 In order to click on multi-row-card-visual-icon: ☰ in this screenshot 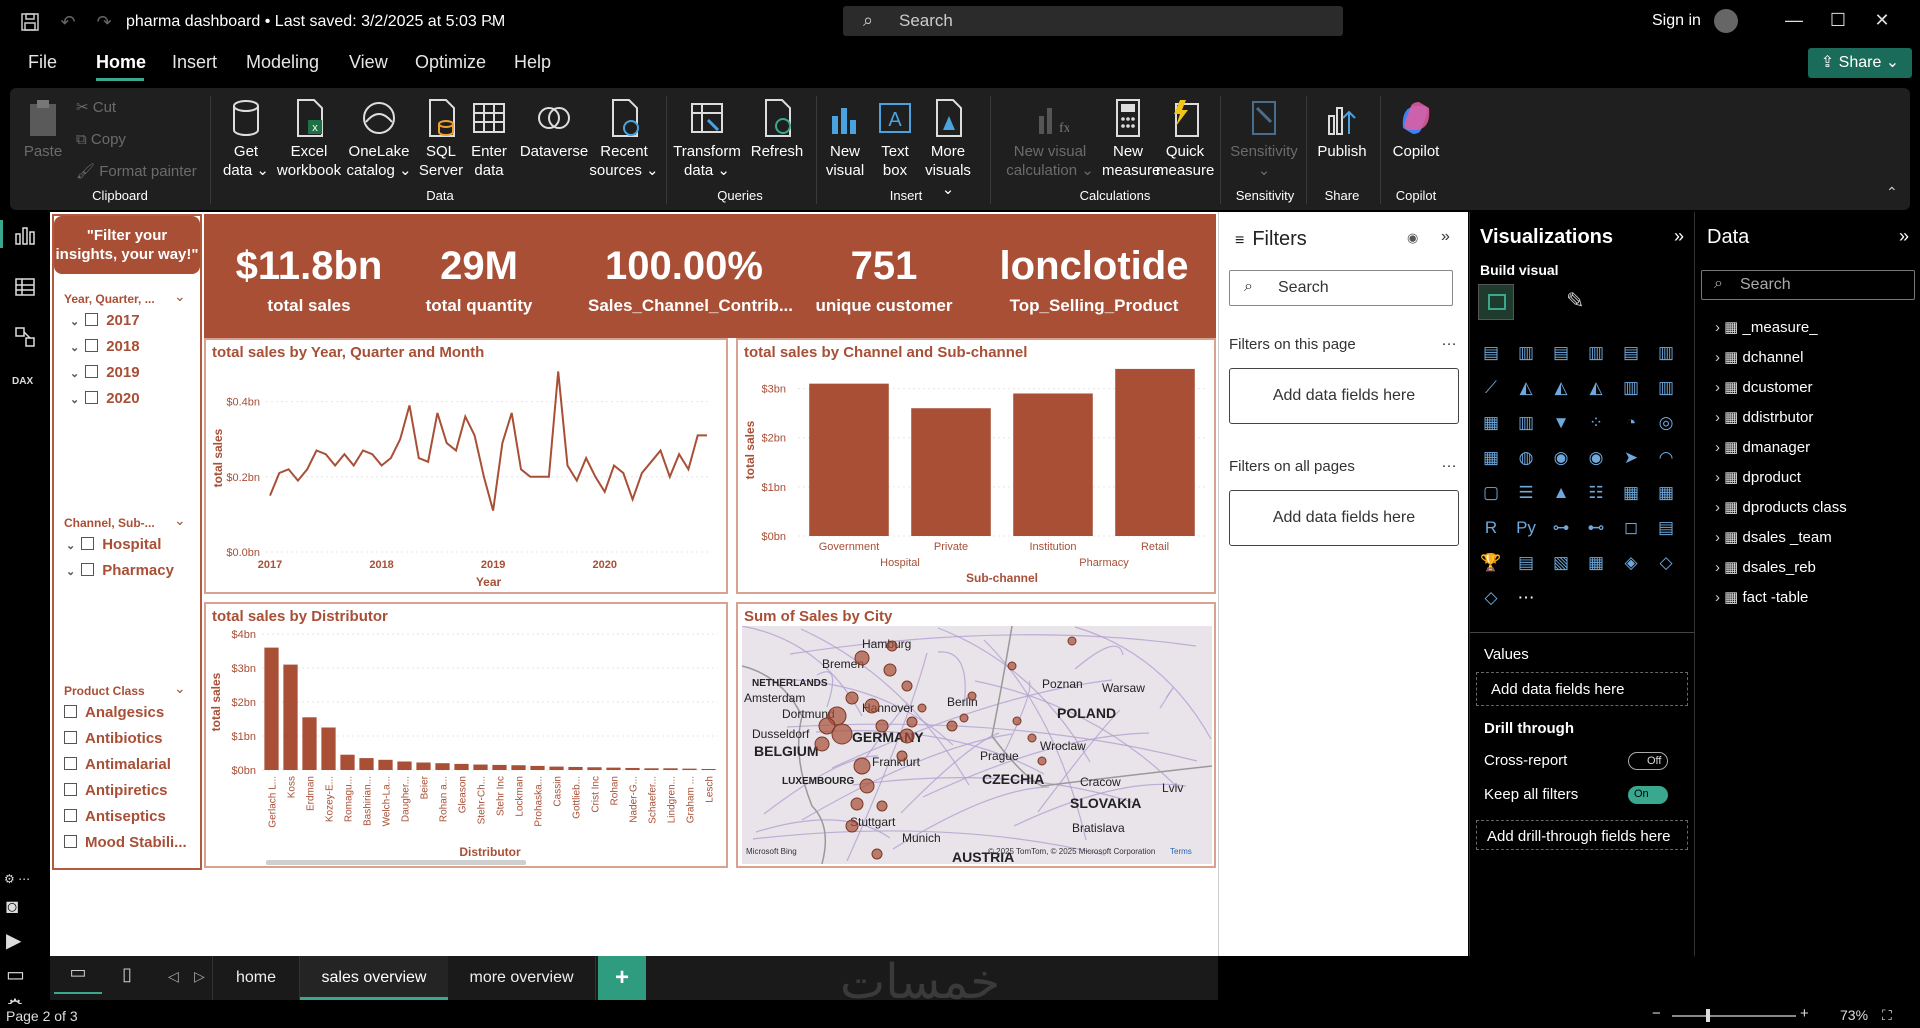, I will do `click(1526, 493)`.